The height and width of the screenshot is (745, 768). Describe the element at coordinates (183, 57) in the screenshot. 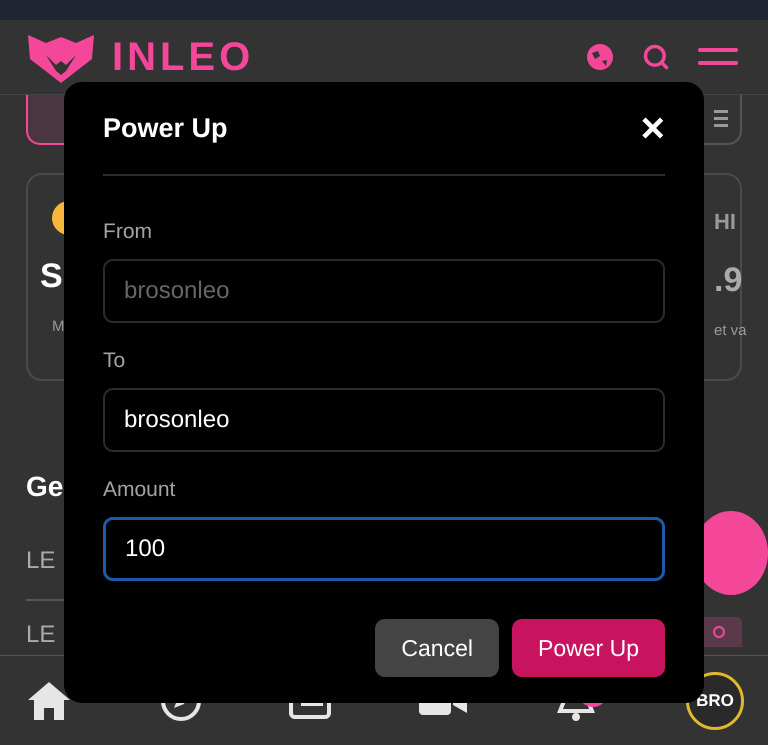

I see `logo-text: INLEO` at that location.